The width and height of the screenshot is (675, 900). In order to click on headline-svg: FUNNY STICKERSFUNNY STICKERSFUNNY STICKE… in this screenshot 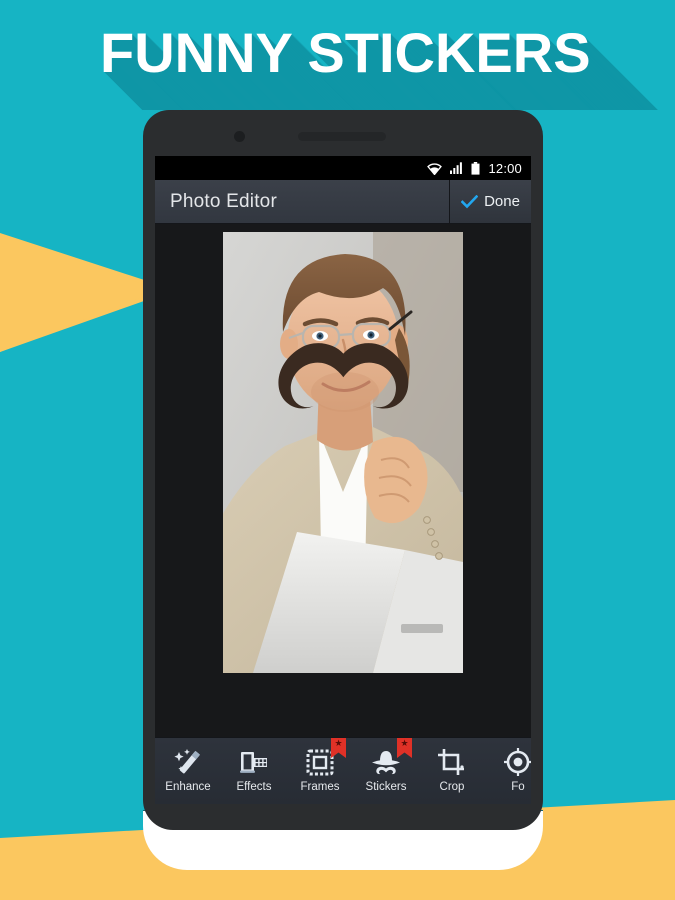, I will do `click(387, 65)`.